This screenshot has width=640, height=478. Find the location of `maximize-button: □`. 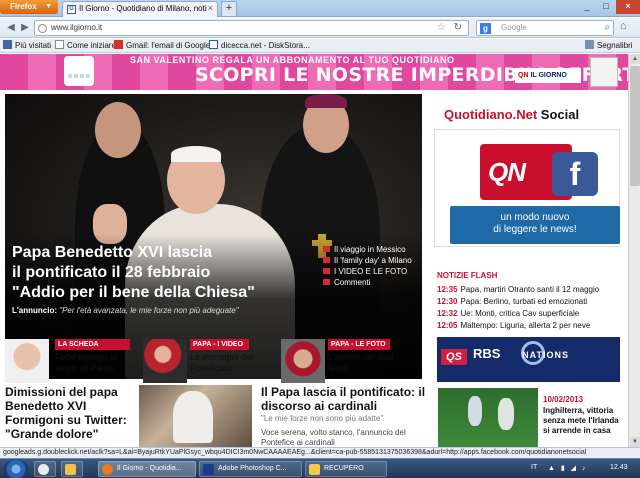

maximize-button: □ is located at coordinates (606, 7).